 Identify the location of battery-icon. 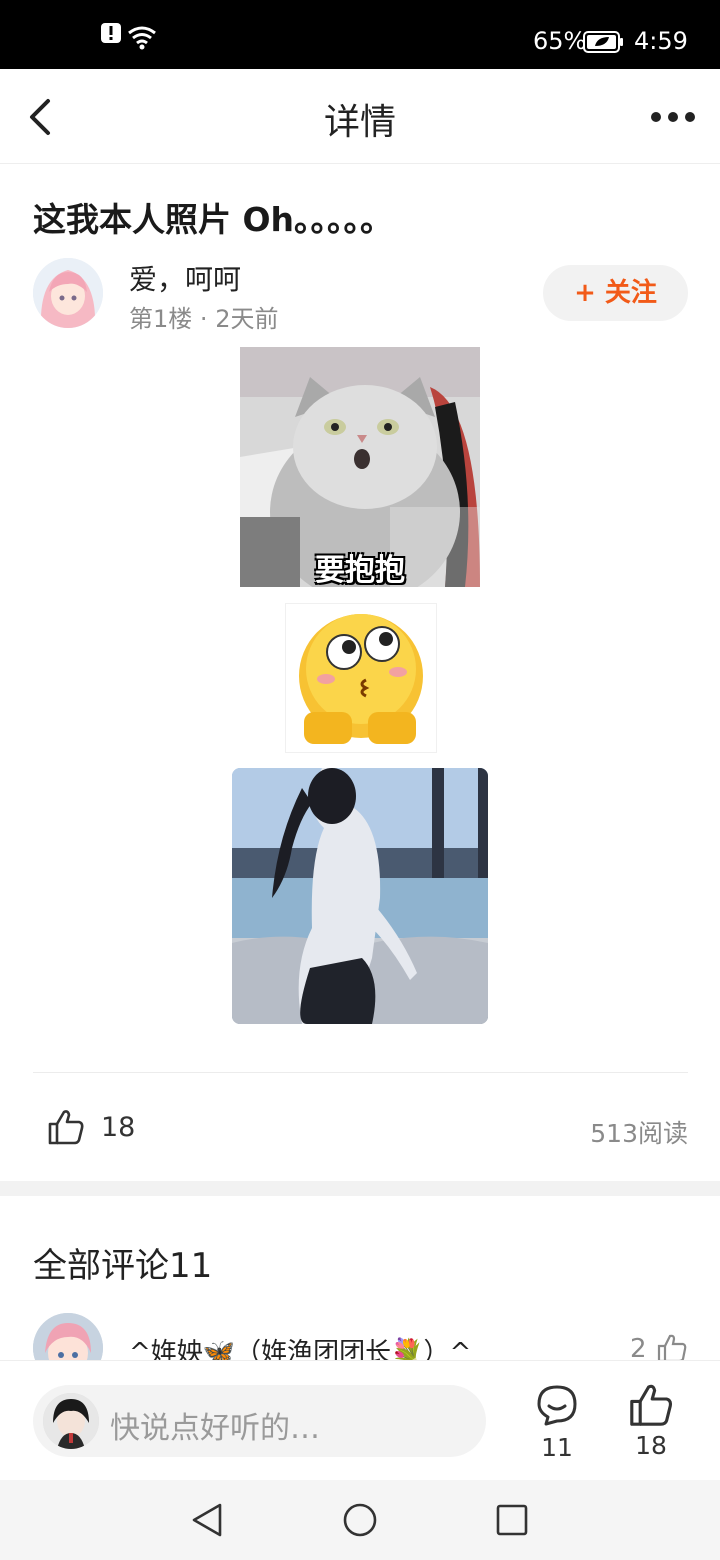
(603, 42).